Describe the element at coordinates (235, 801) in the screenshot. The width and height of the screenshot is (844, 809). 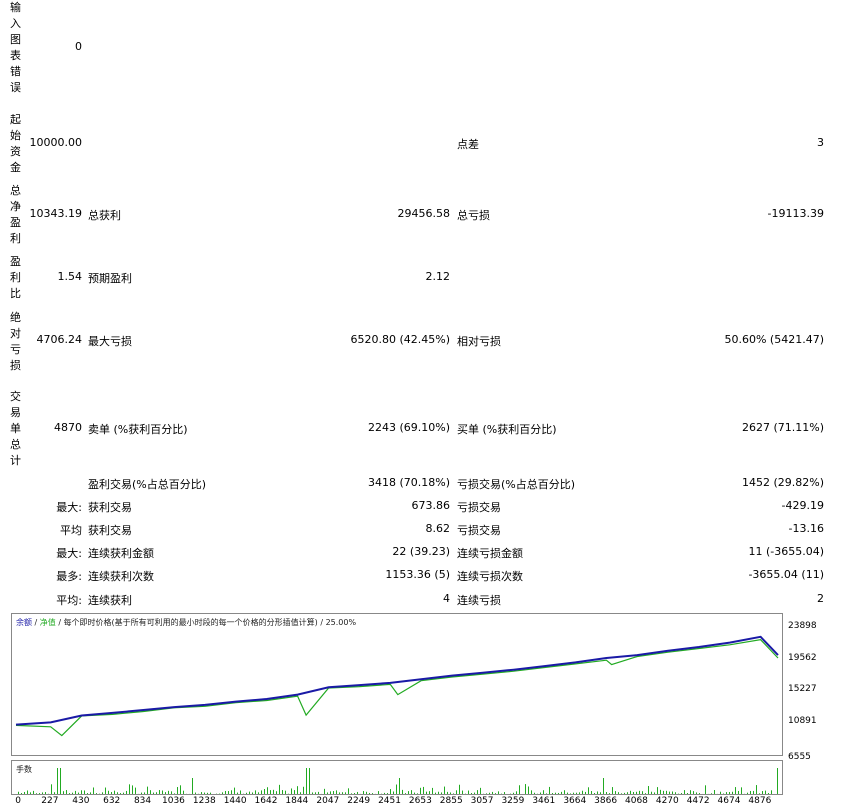
I see `x-tick-label: 1440` at that location.